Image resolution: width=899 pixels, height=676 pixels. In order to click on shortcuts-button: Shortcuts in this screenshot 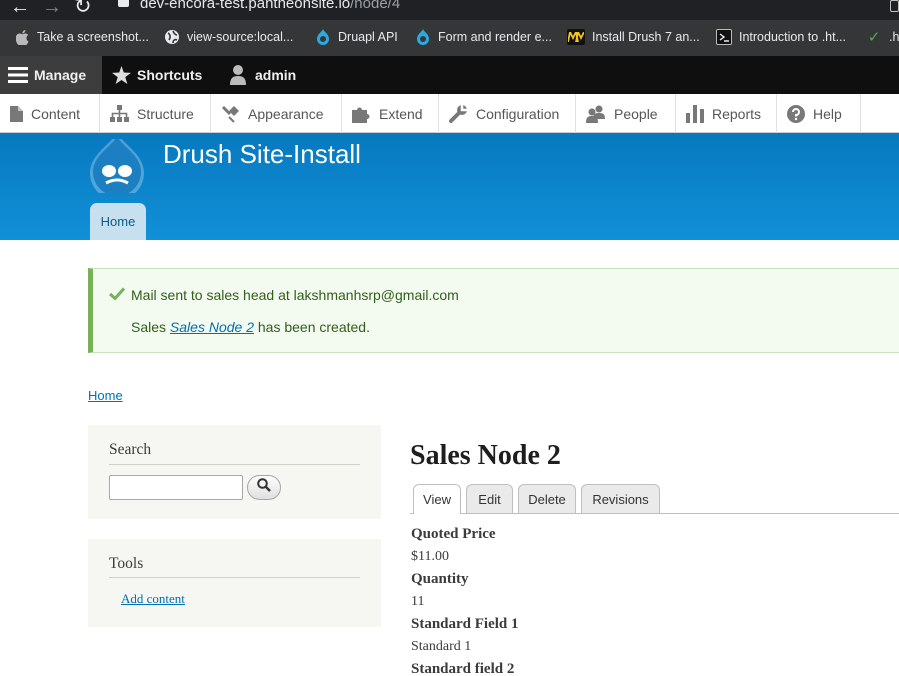, I will do `click(157, 75)`.